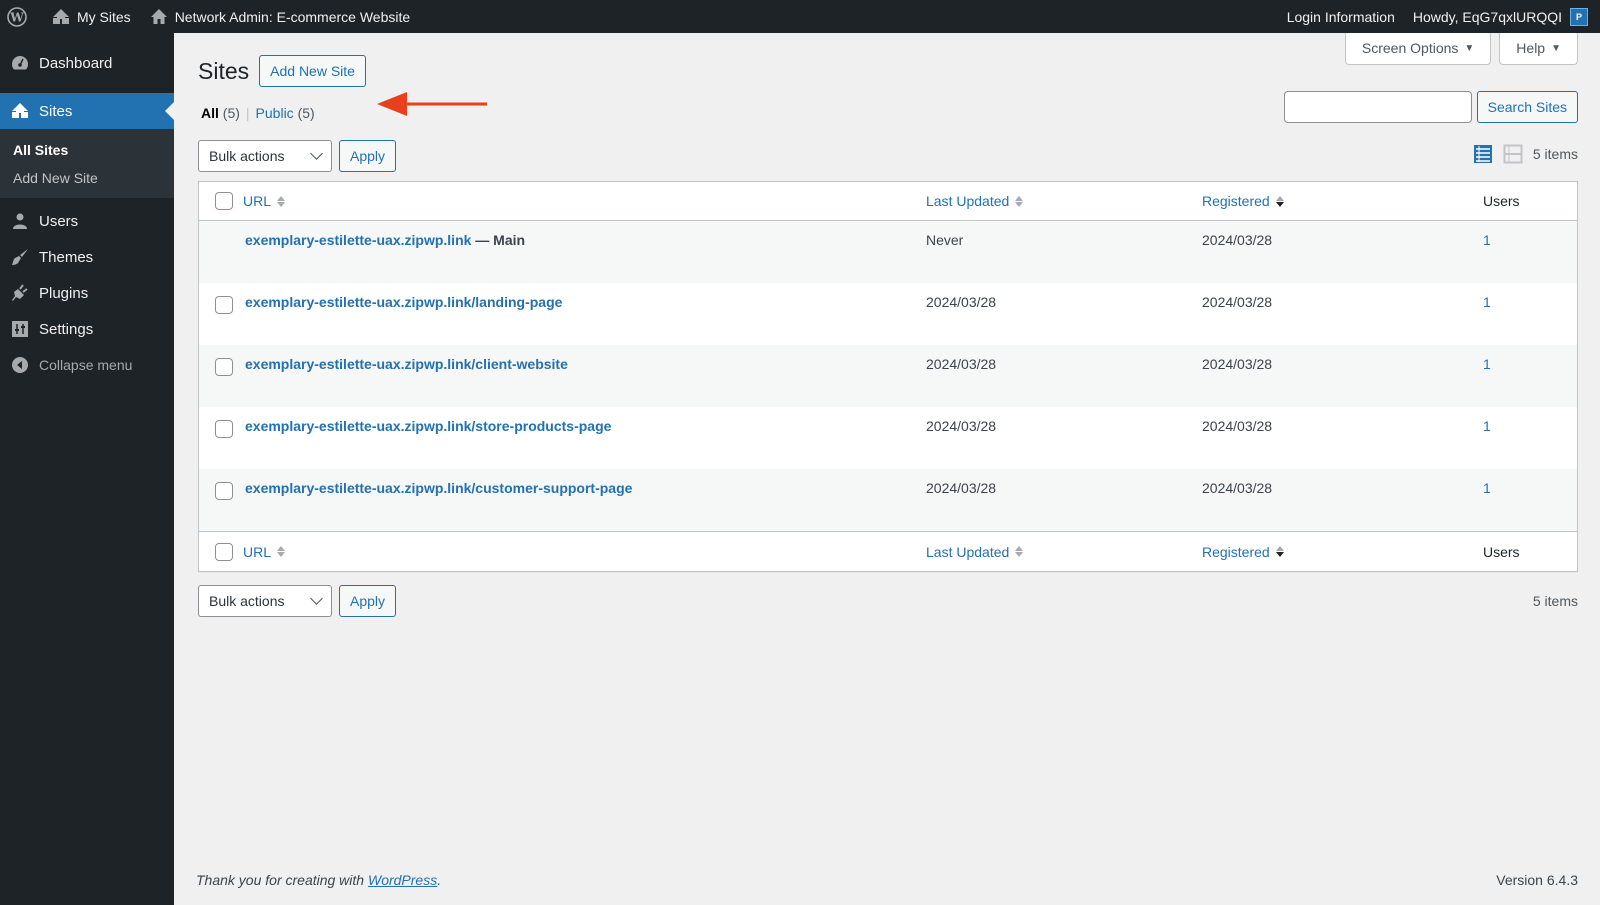 The width and height of the screenshot is (1600, 905). I want to click on network-admin-menu: Network Admin: E-commerce Website, so click(279, 16).